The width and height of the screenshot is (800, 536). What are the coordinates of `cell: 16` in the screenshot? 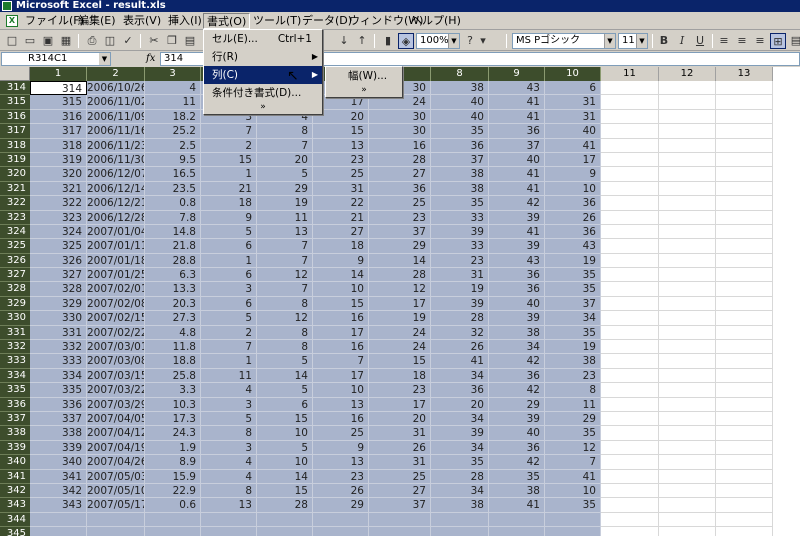 It's located at (341, 318).